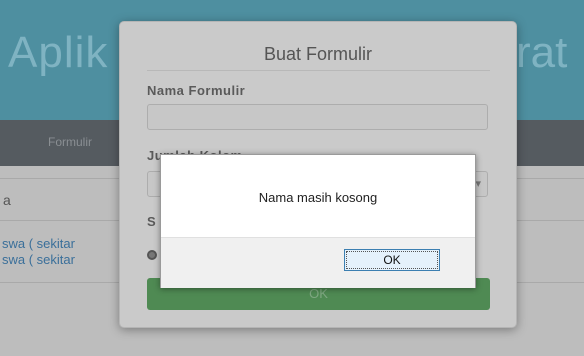  Describe the element at coordinates (318, 197) in the screenshot. I see `alert-message: Nama masih kosong` at that location.